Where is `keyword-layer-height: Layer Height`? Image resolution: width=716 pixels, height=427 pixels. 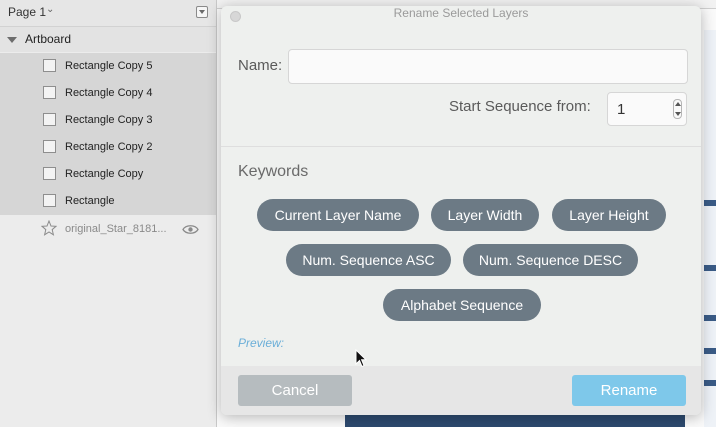 keyword-layer-height: Layer Height is located at coordinates (609, 215).